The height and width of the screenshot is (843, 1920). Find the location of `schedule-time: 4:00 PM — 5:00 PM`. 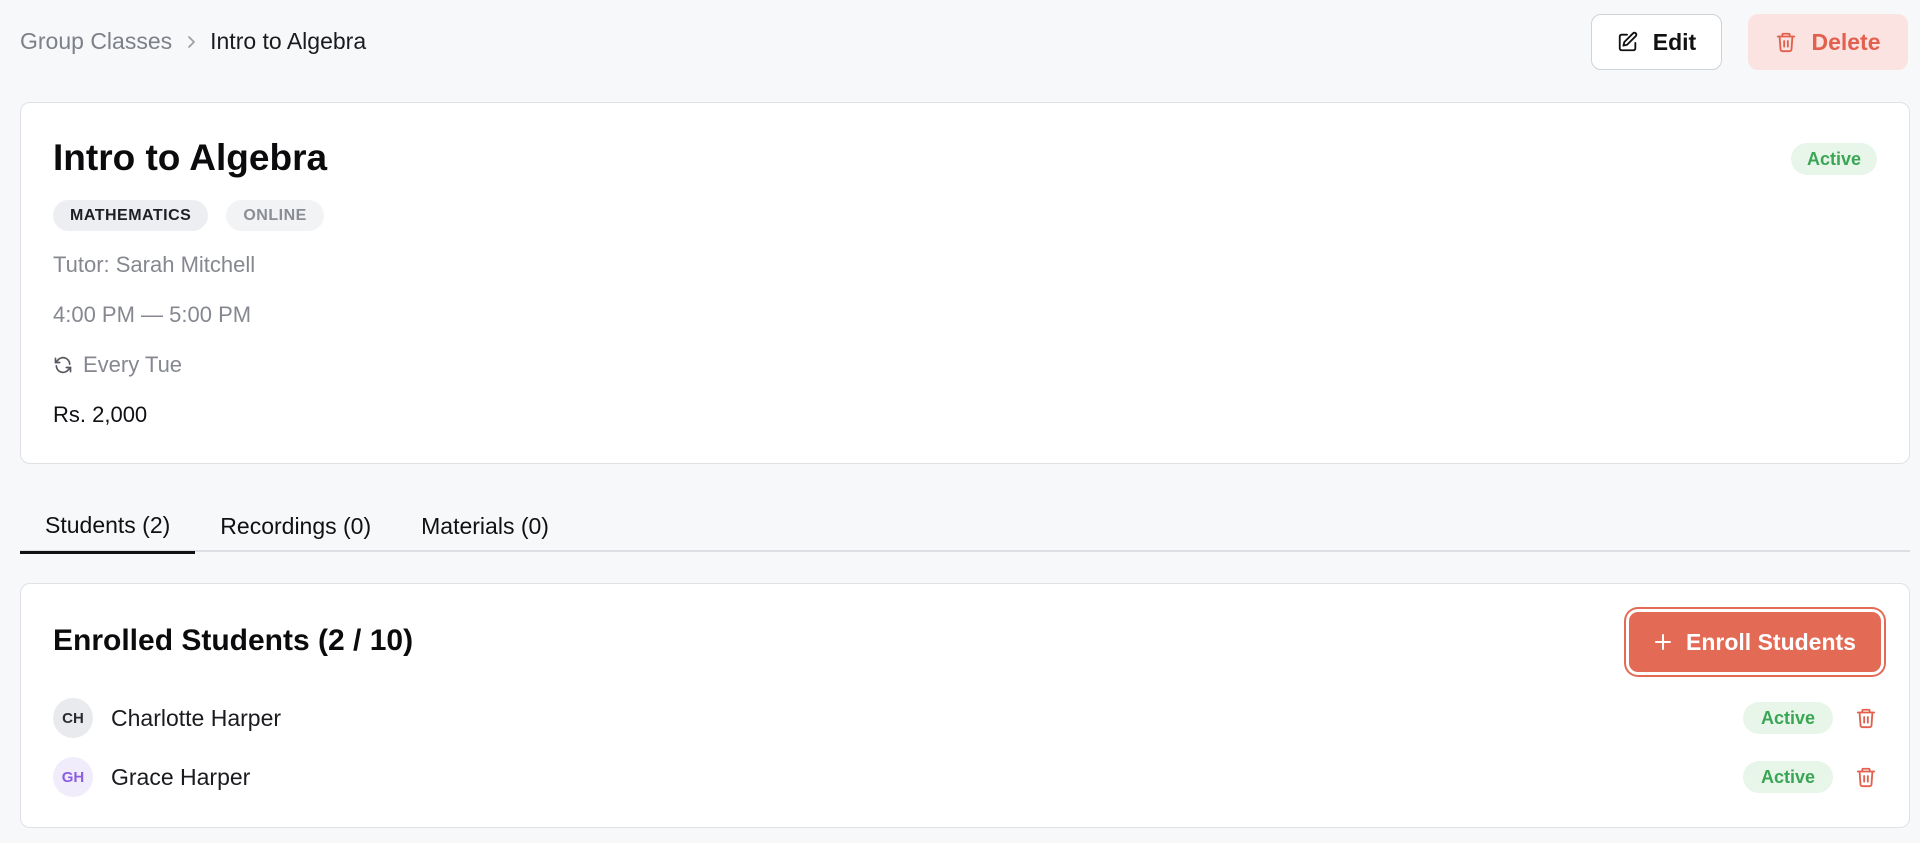

schedule-time: 4:00 PM — 5:00 PM is located at coordinates (152, 314).